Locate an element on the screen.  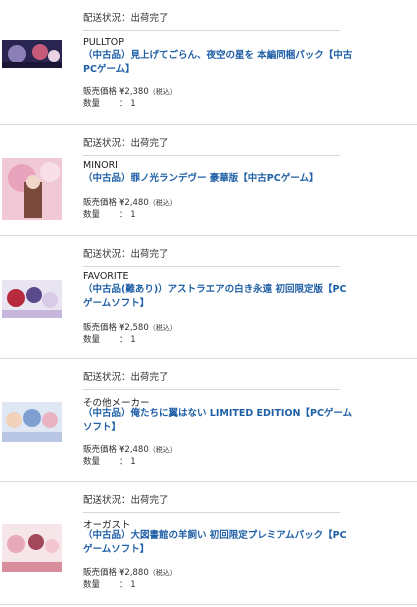
price-value: ¥2,380 is located at coordinates (134, 92).